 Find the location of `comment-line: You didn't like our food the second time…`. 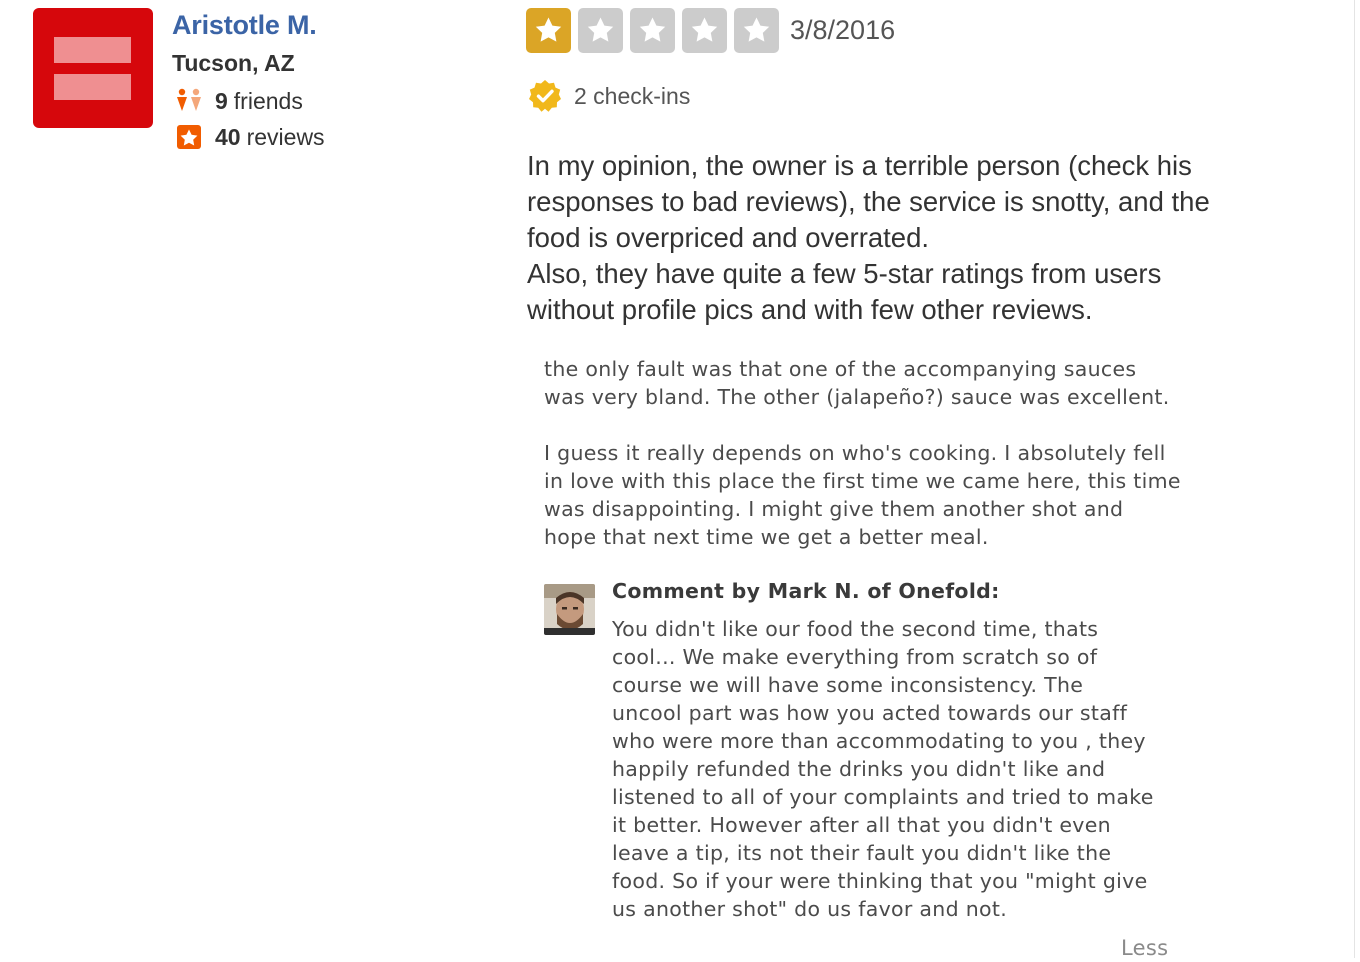

comment-line: You didn't like our food the second time… is located at coordinates (855, 629).